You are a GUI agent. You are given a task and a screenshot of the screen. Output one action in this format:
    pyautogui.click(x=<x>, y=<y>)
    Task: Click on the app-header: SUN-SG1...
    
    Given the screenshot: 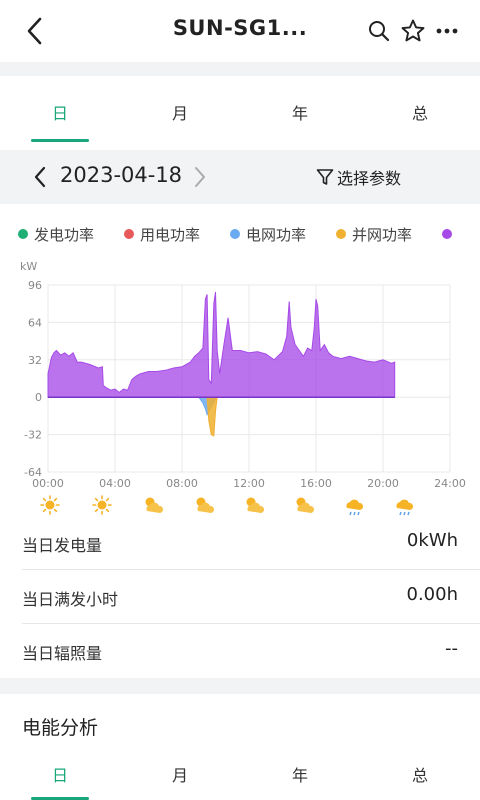 What is the action you would take?
    pyautogui.click(x=240, y=31)
    